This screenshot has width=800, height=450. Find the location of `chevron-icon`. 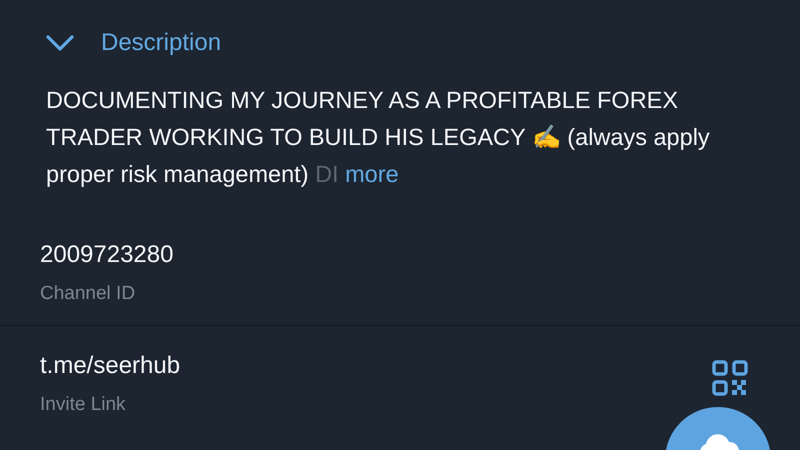

chevron-icon is located at coordinates (60, 43).